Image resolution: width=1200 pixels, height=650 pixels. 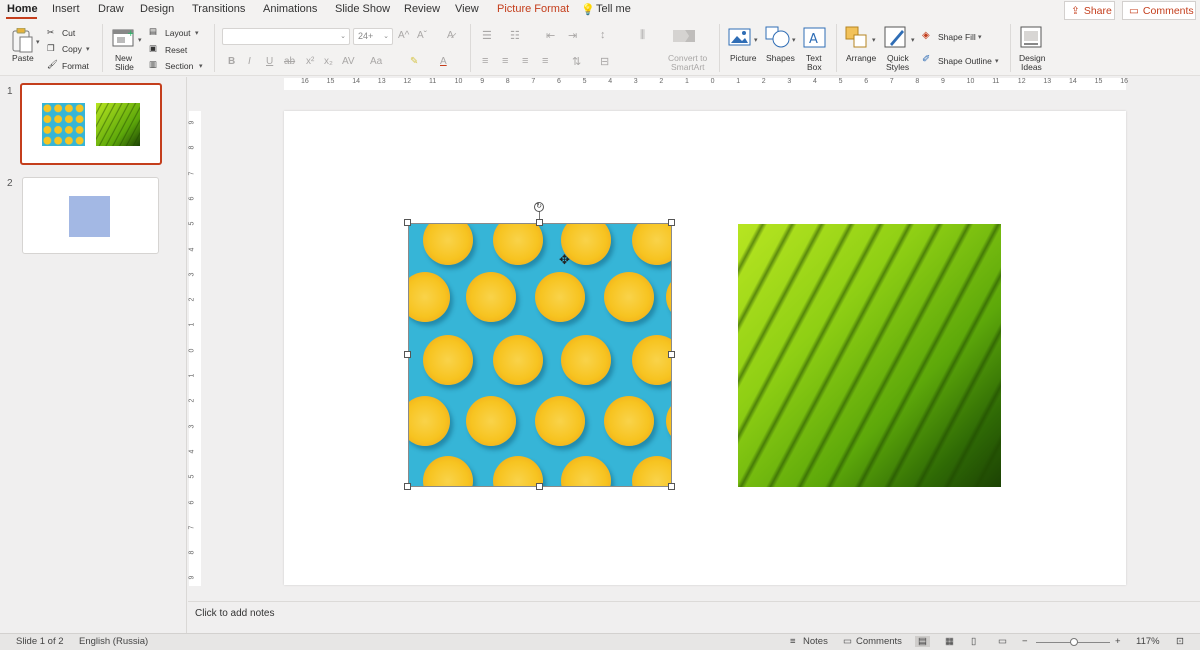 What do you see at coordinates (815, 38) in the screenshot?
I see `text-box-icon: A` at bounding box center [815, 38].